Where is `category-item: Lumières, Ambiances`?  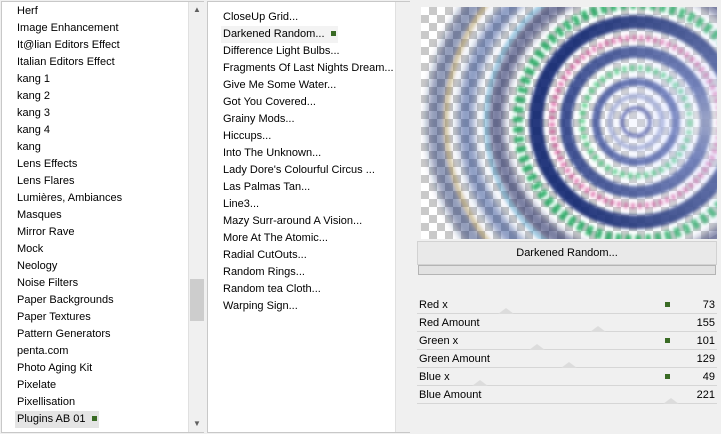
category-item: Lumières, Ambiances is located at coordinates (69, 198).